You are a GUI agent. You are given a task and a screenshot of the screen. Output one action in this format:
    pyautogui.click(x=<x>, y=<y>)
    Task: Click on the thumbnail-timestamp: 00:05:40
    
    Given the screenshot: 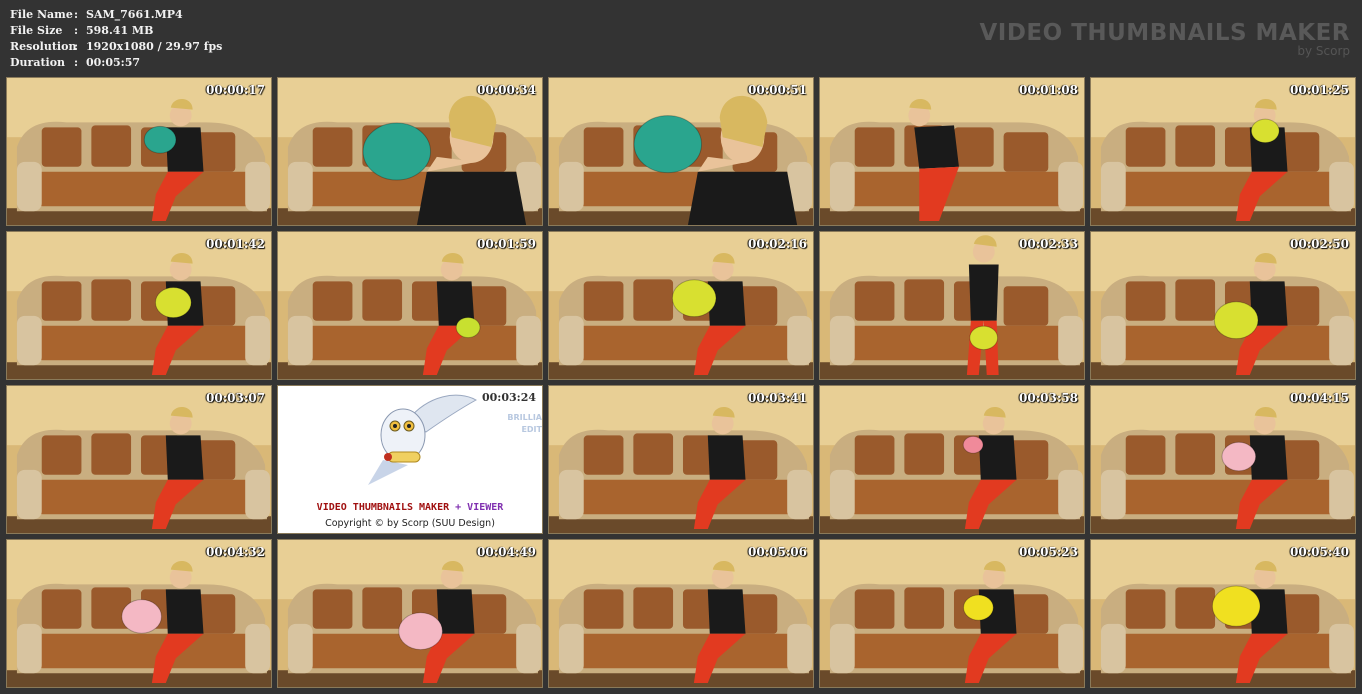 What is the action you would take?
    pyautogui.click(x=1319, y=552)
    